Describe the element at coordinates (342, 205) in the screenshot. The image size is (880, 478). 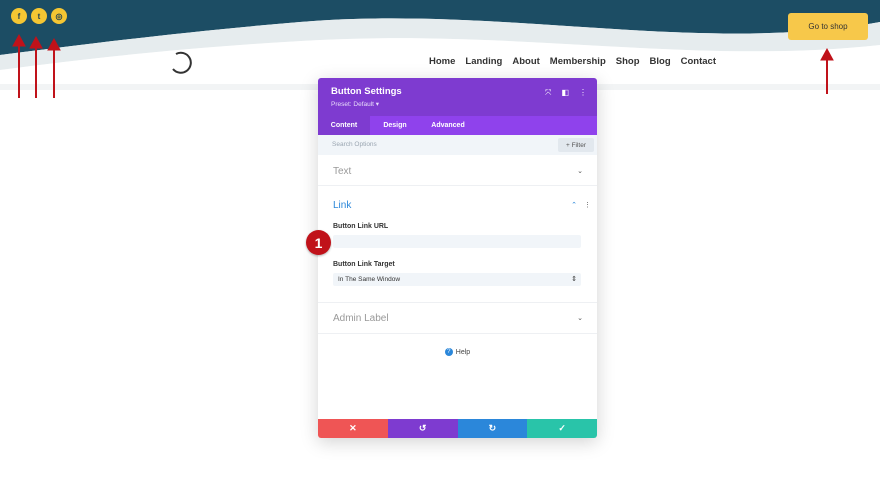
I see `section-link-title: Link` at that location.